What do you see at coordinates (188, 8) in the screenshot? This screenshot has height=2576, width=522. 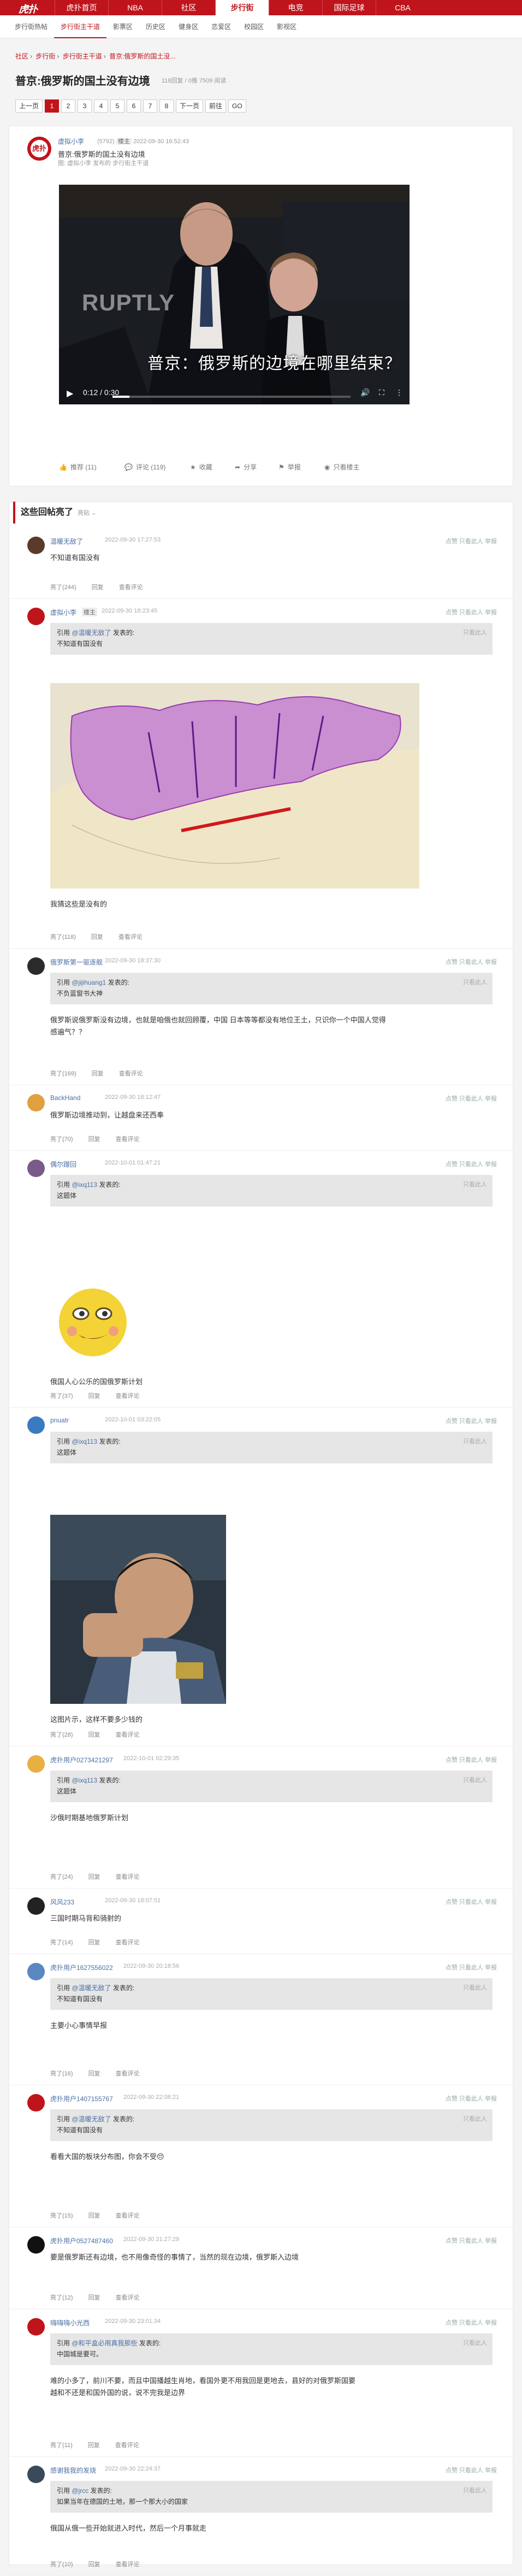 I see `nav-community: 社区` at bounding box center [188, 8].